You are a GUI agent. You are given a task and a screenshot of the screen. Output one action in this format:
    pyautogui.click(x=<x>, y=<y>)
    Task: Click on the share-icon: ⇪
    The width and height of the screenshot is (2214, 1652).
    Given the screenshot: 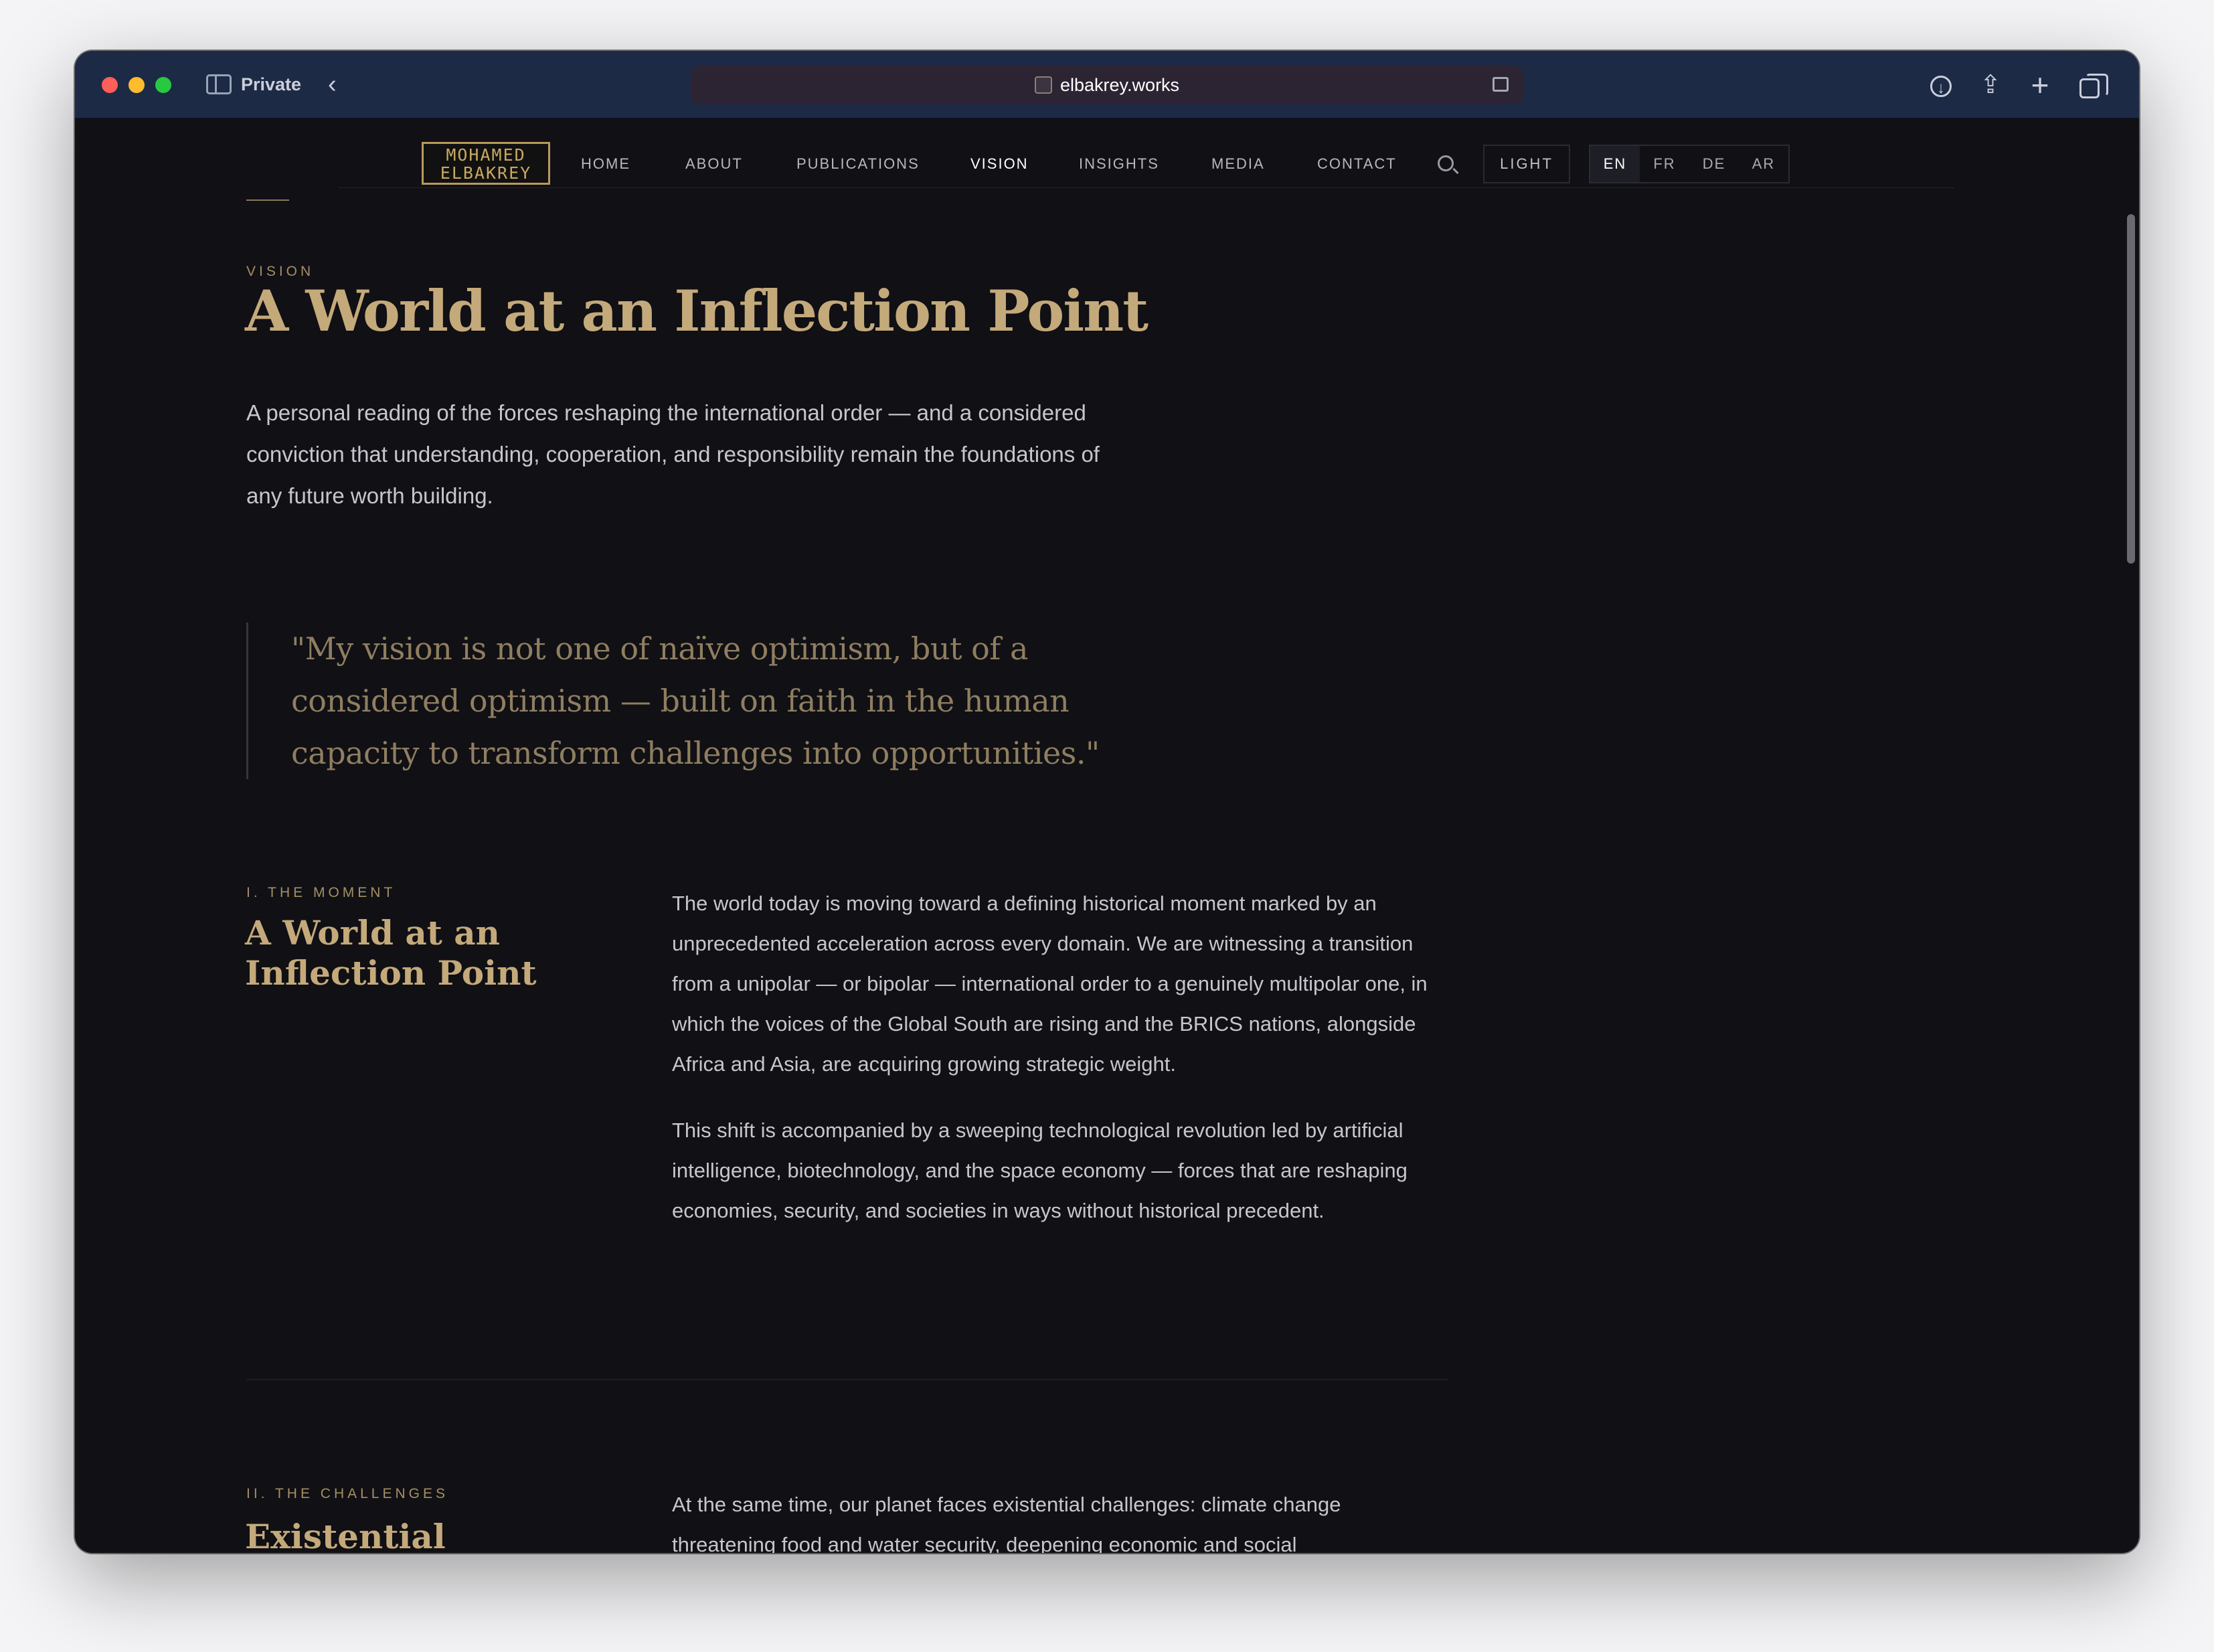 What is the action you would take?
    pyautogui.click(x=1990, y=85)
    